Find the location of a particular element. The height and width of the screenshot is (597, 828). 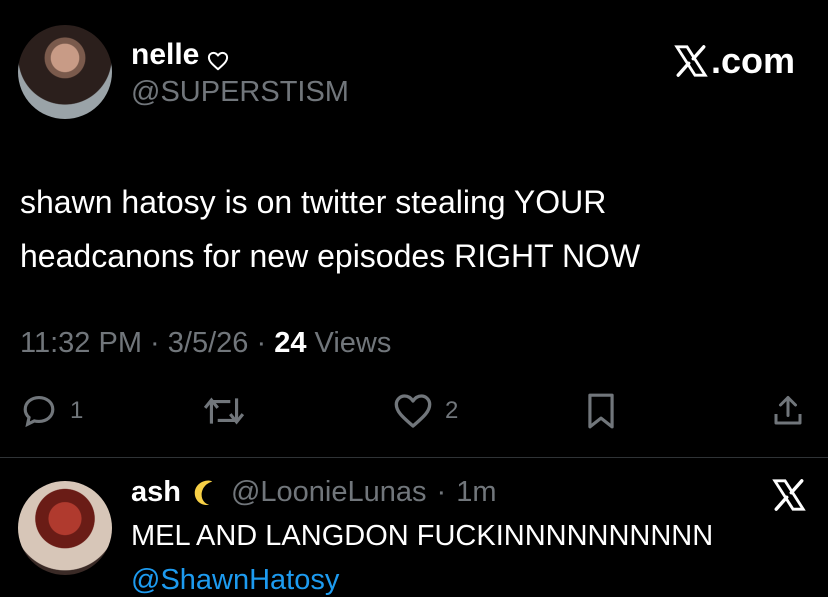

repost-icon is located at coordinates (224, 411).